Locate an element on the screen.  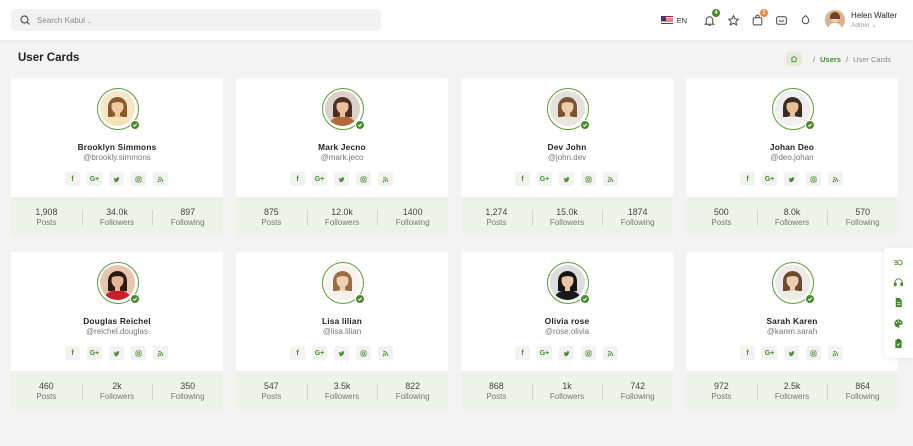
stat-posts: 1,908 Posts is located at coordinates (46, 217).